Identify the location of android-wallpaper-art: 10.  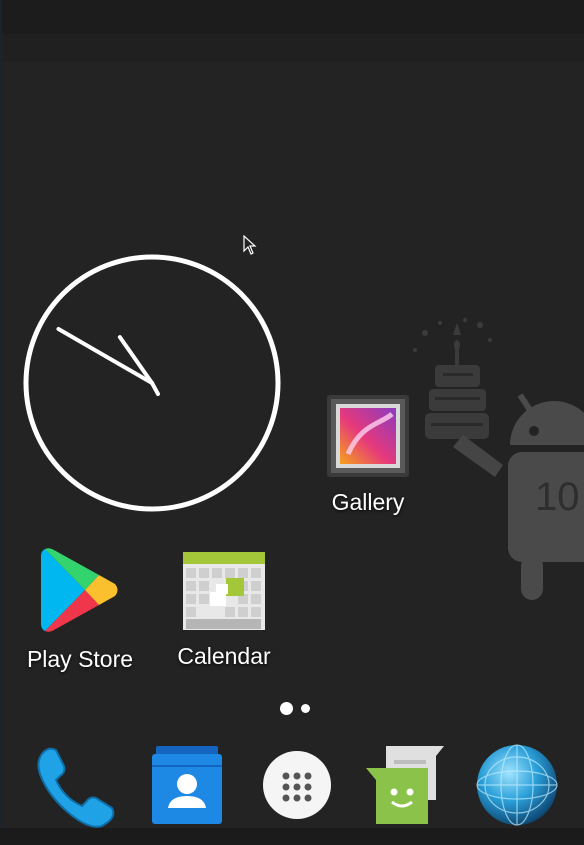
(498, 459).